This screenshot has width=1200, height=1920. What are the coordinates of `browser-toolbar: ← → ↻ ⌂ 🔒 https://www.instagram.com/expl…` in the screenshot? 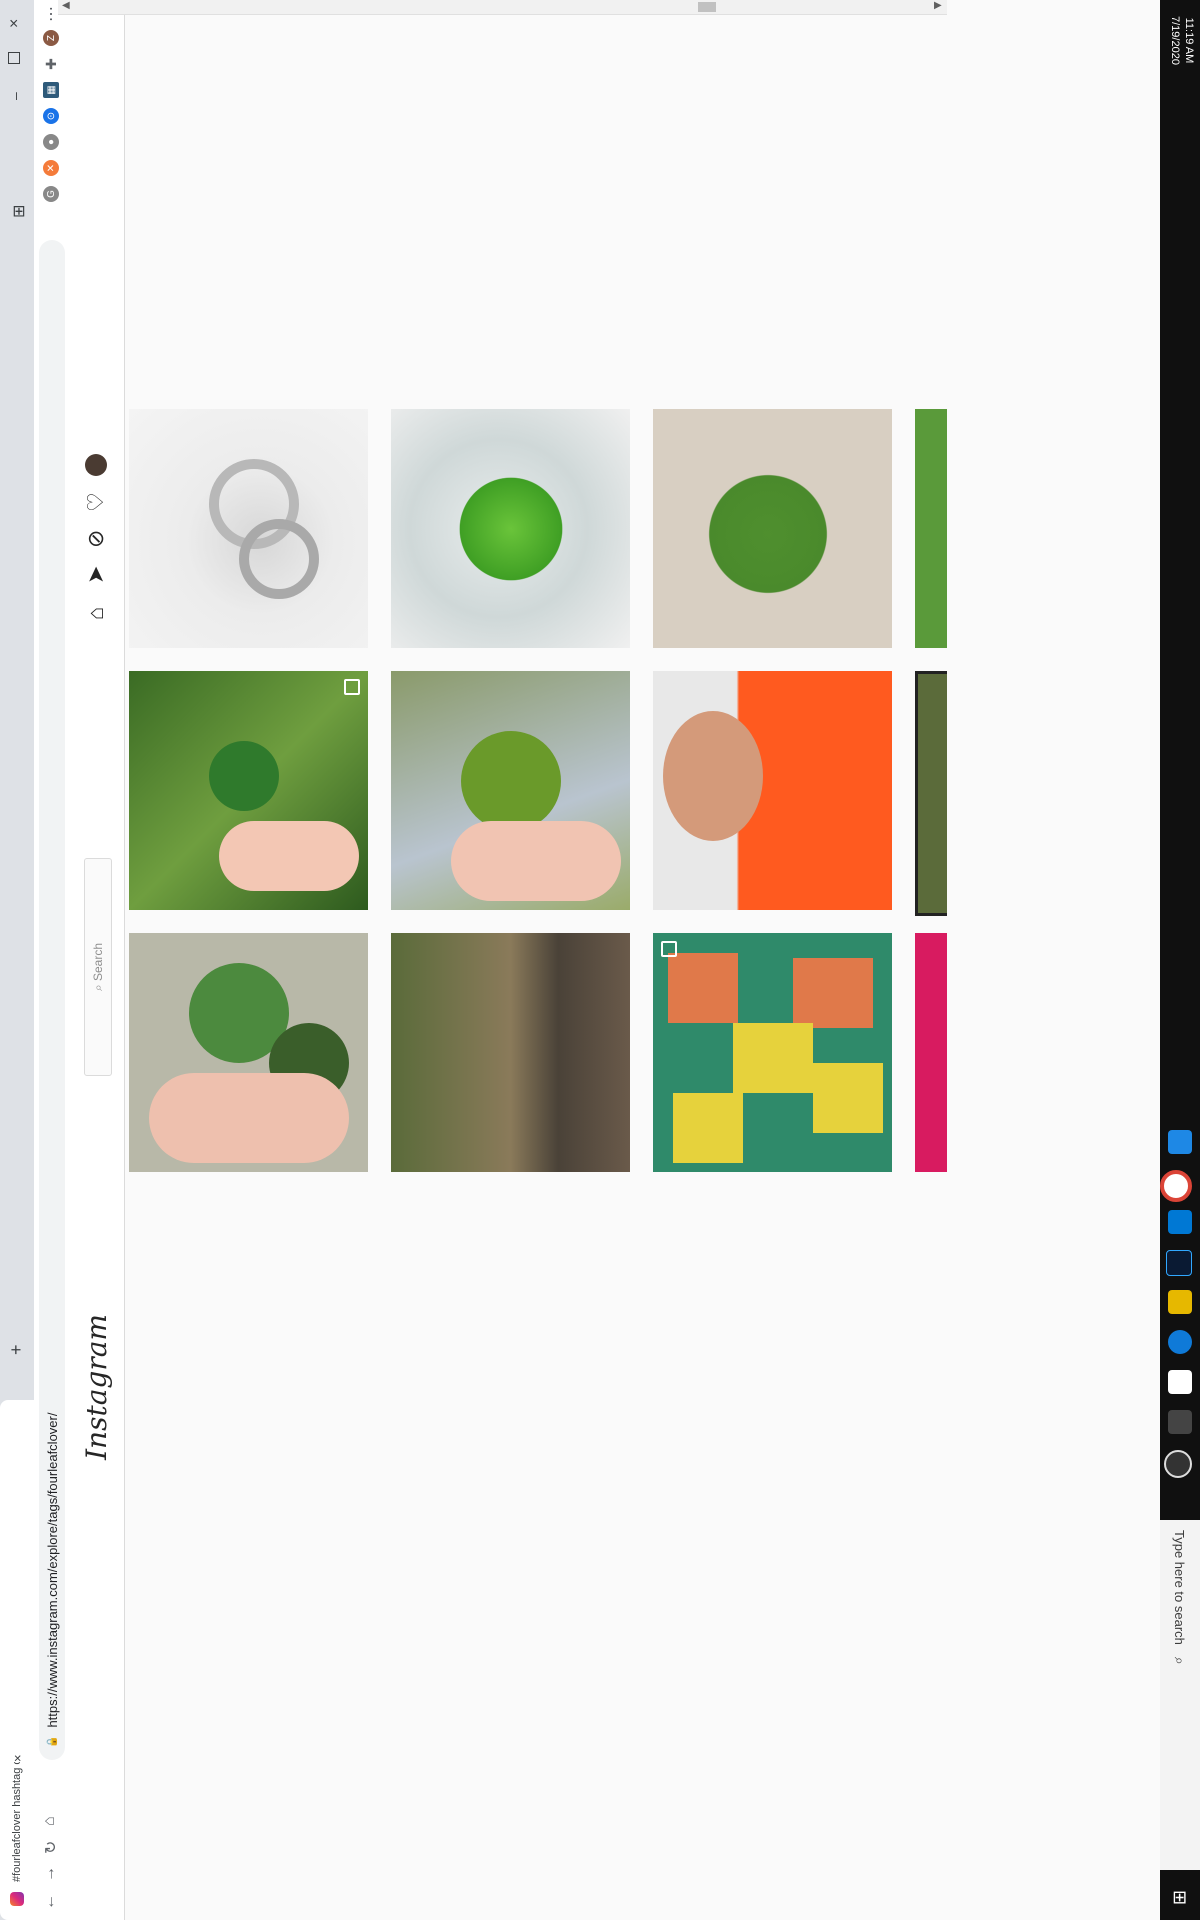 It's located at (52, 960).